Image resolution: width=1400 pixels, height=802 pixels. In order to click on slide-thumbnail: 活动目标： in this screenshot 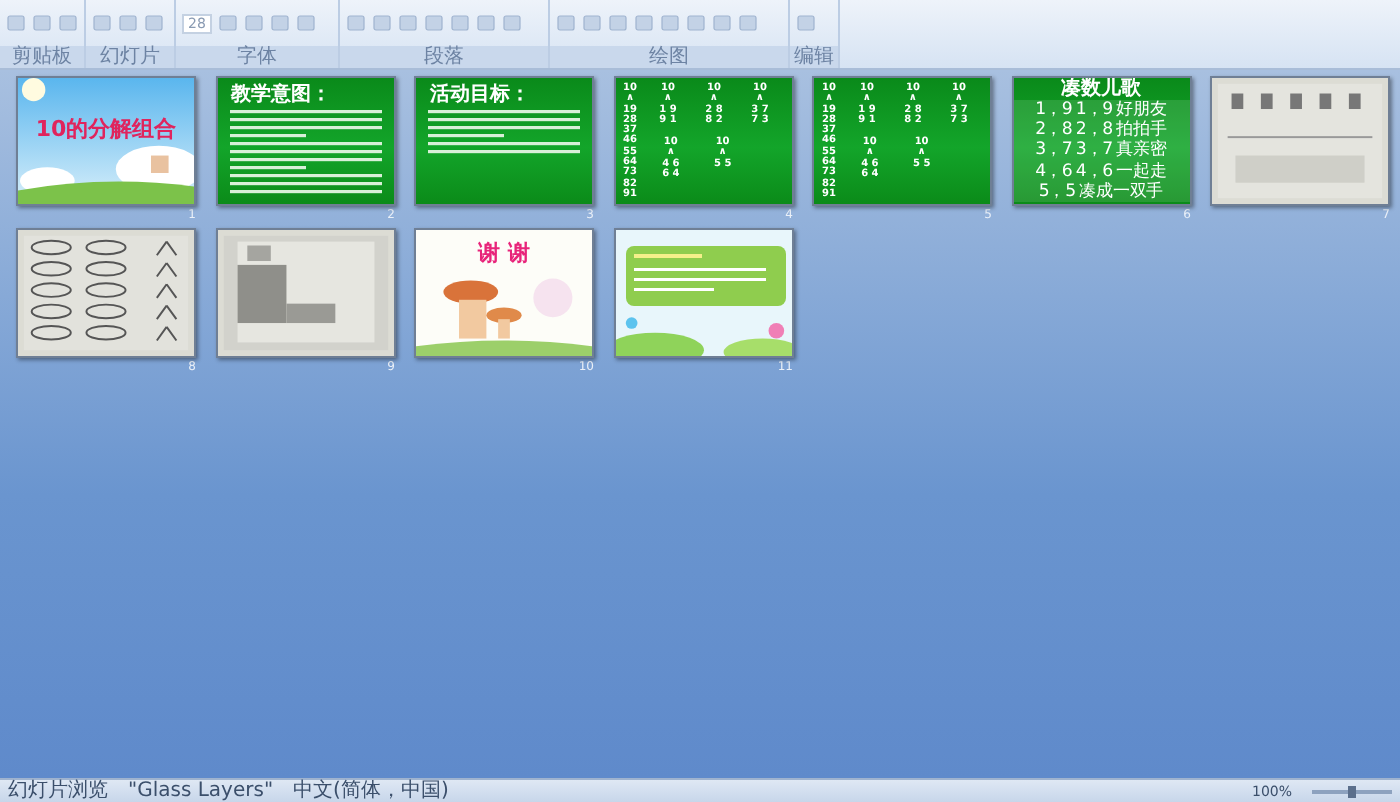, I will do `click(504, 141)`.